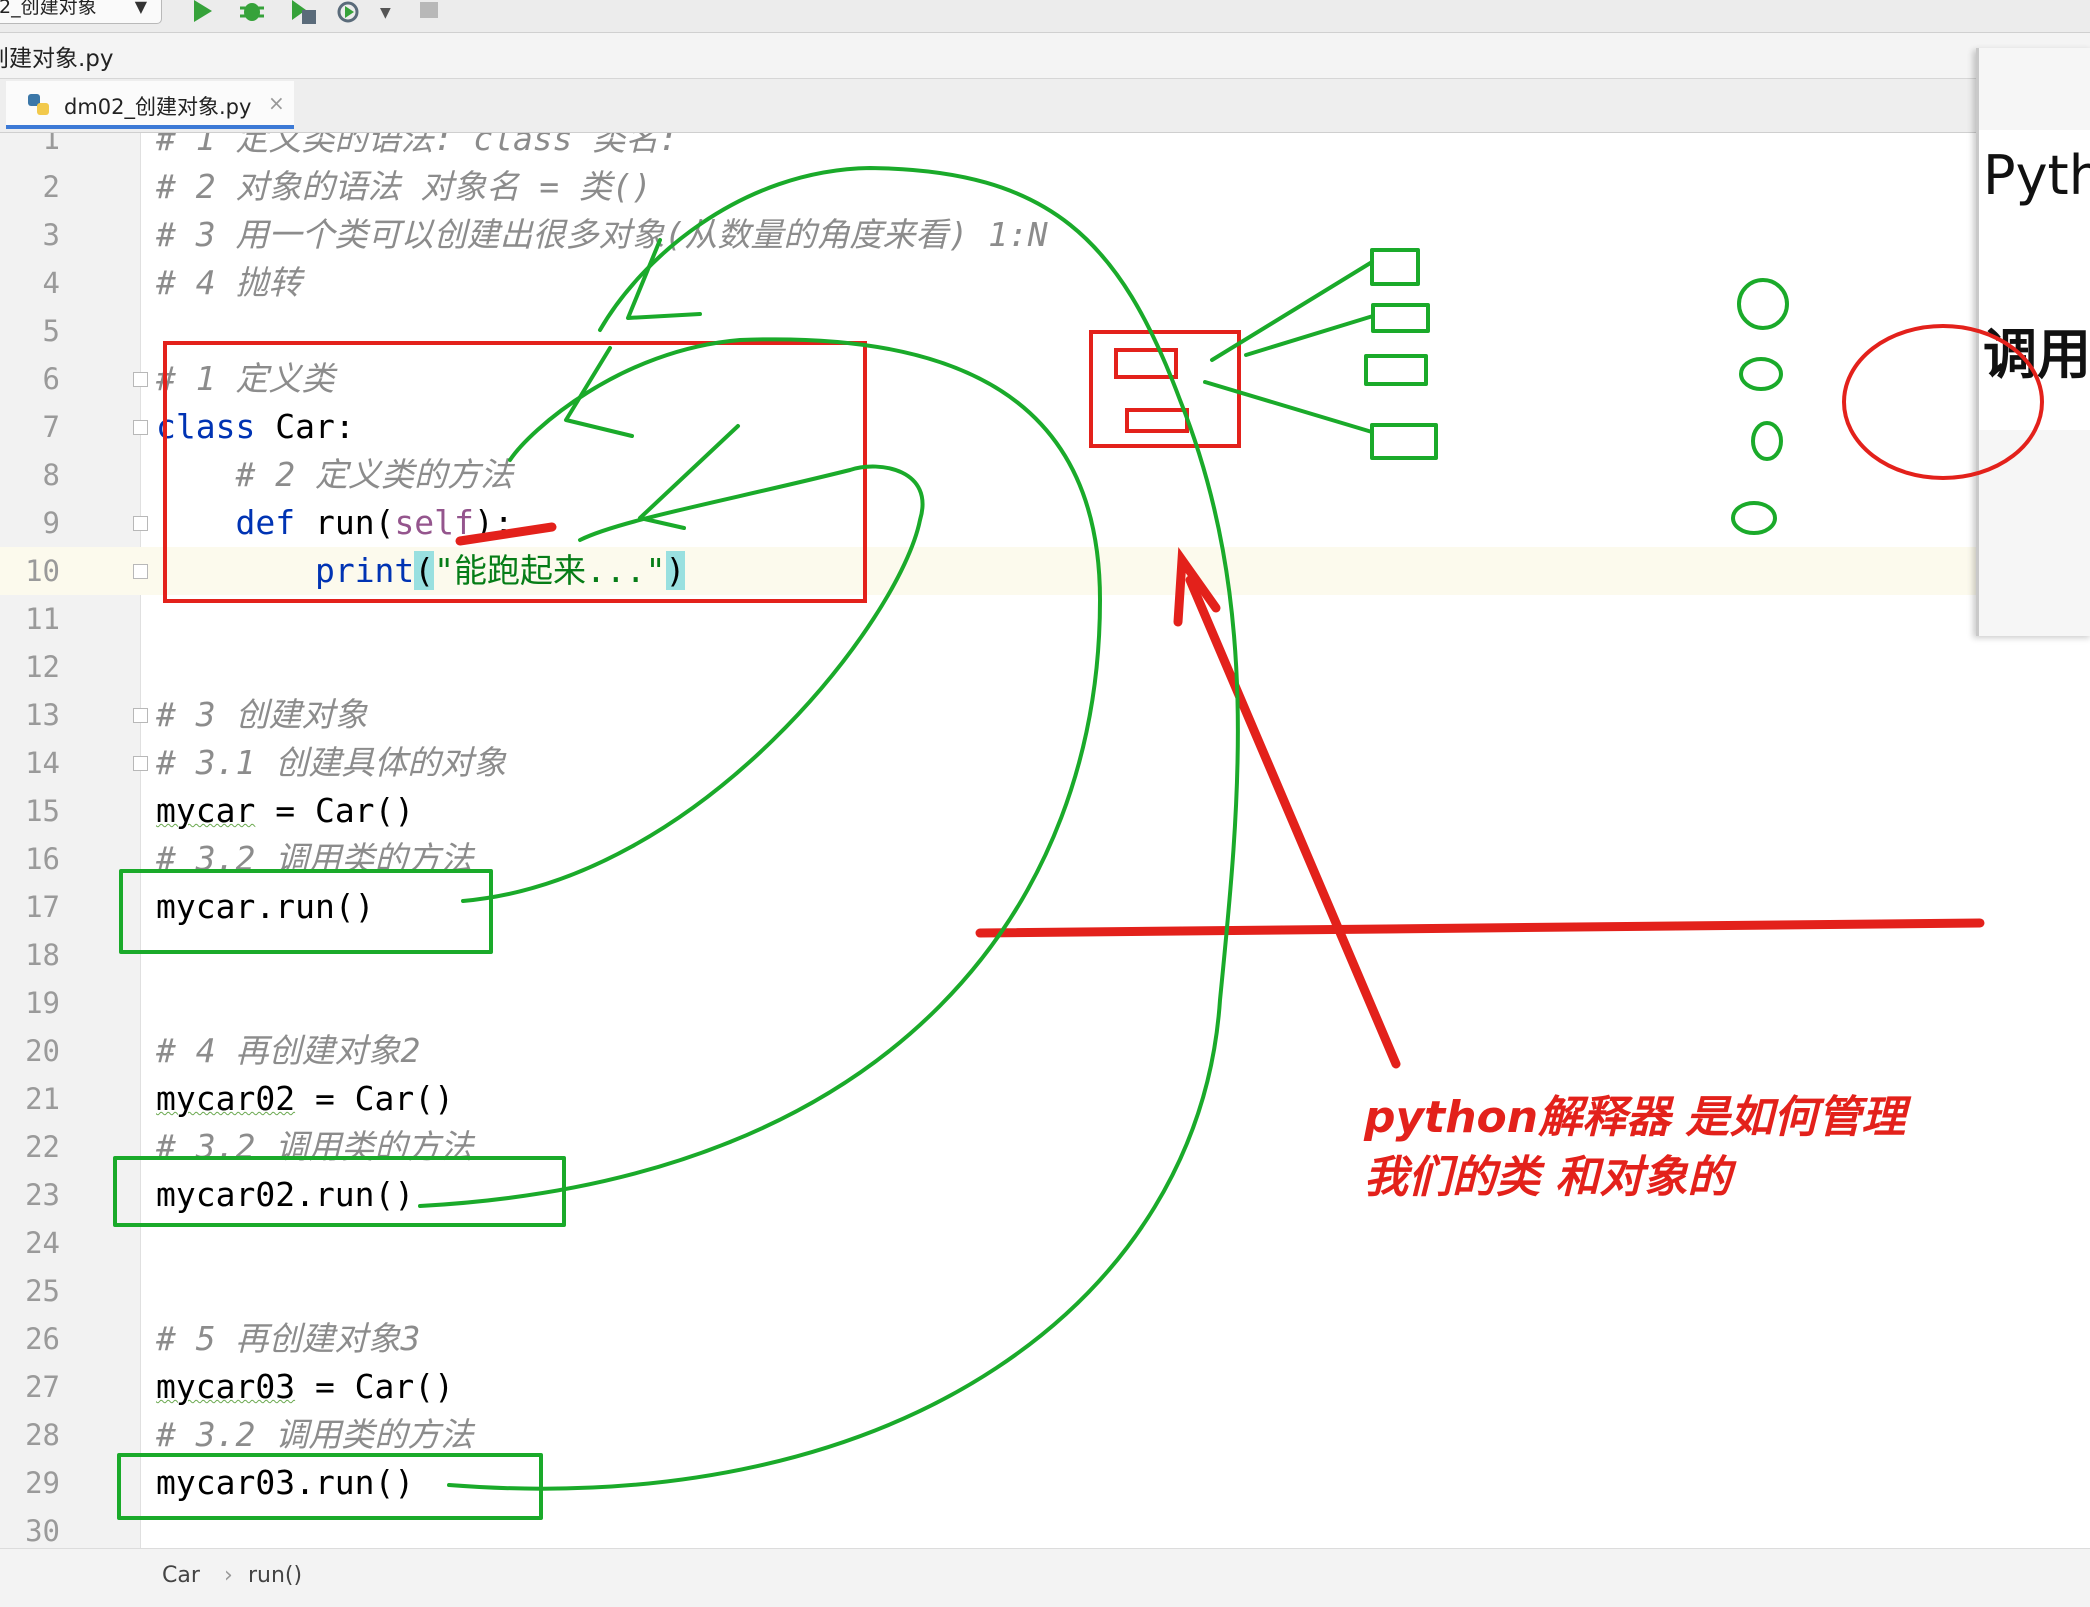 The height and width of the screenshot is (1607, 2090). Describe the element at coordinates (158, 107) in the screenshot. I see `tab-label: dm02_创建对象.py` at that location.